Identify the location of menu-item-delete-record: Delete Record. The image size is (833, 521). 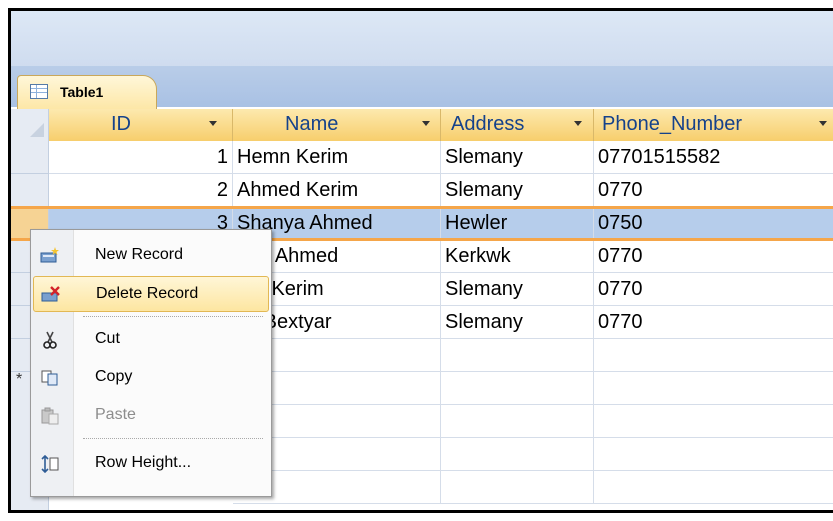
(151, 294).